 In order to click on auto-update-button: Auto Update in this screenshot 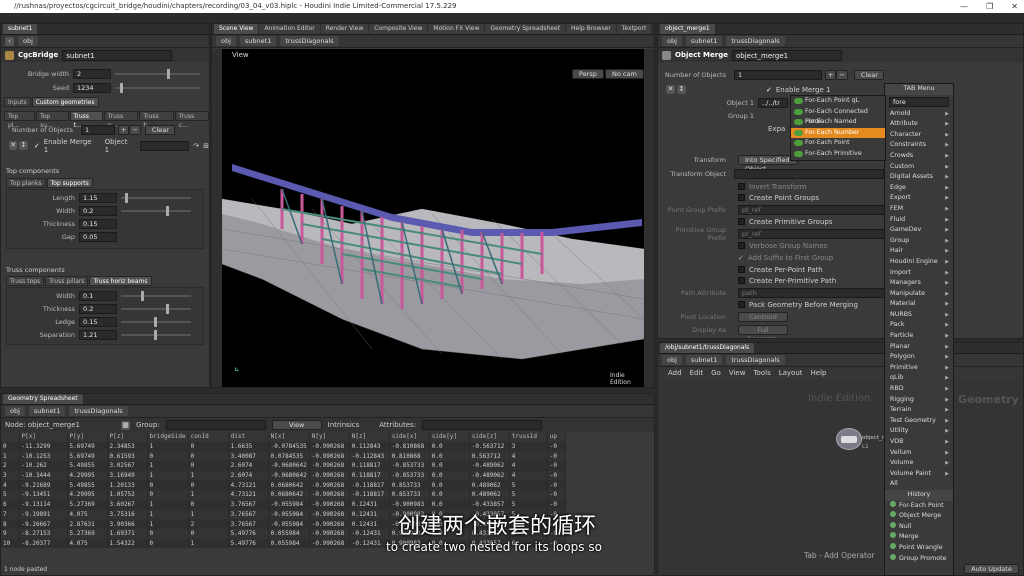, I will do `click(991, 569)`.